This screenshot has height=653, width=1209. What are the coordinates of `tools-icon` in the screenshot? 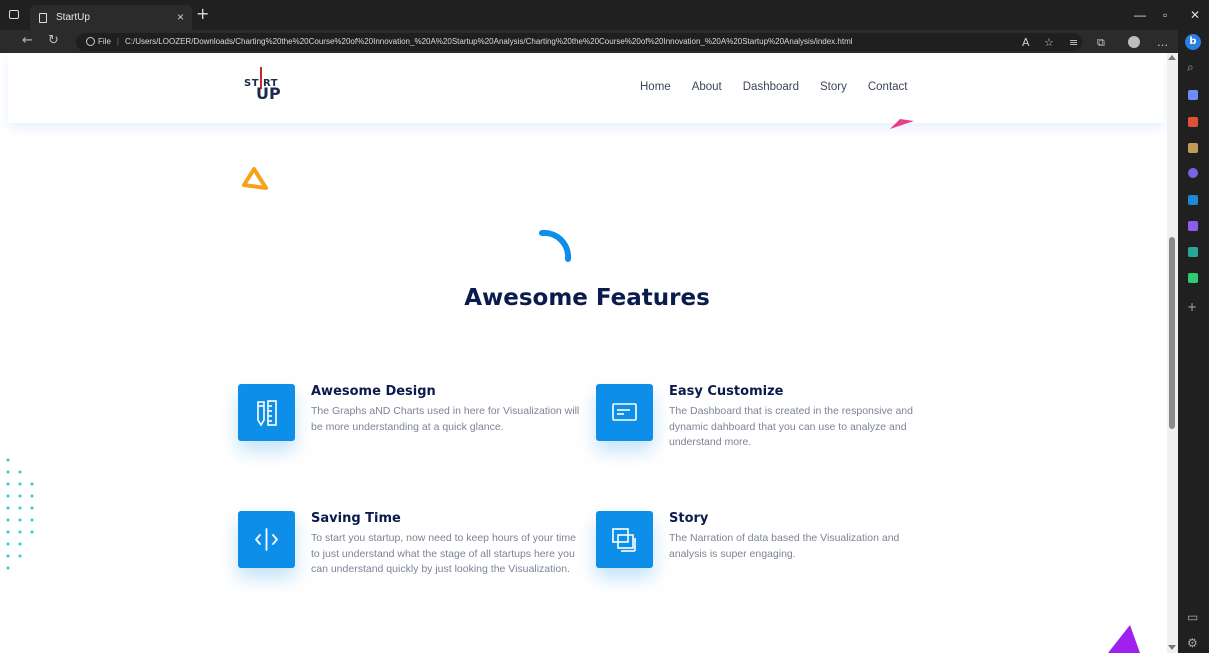 It's located at (1193, 122).